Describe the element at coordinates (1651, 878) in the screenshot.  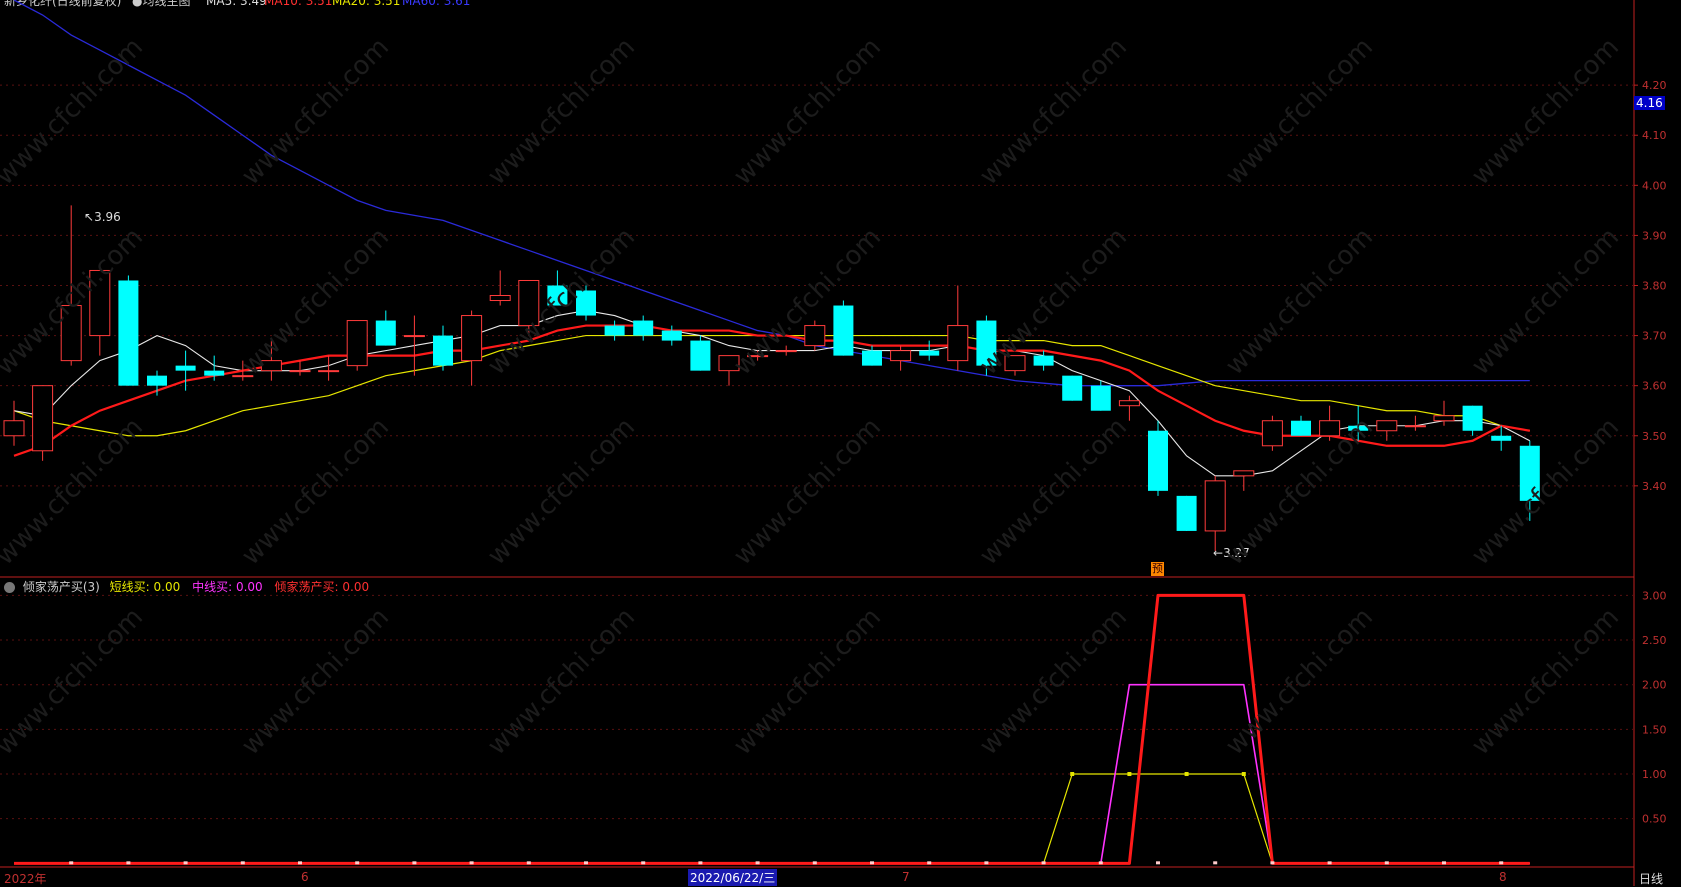
I see `period-label: 日线` at that location.